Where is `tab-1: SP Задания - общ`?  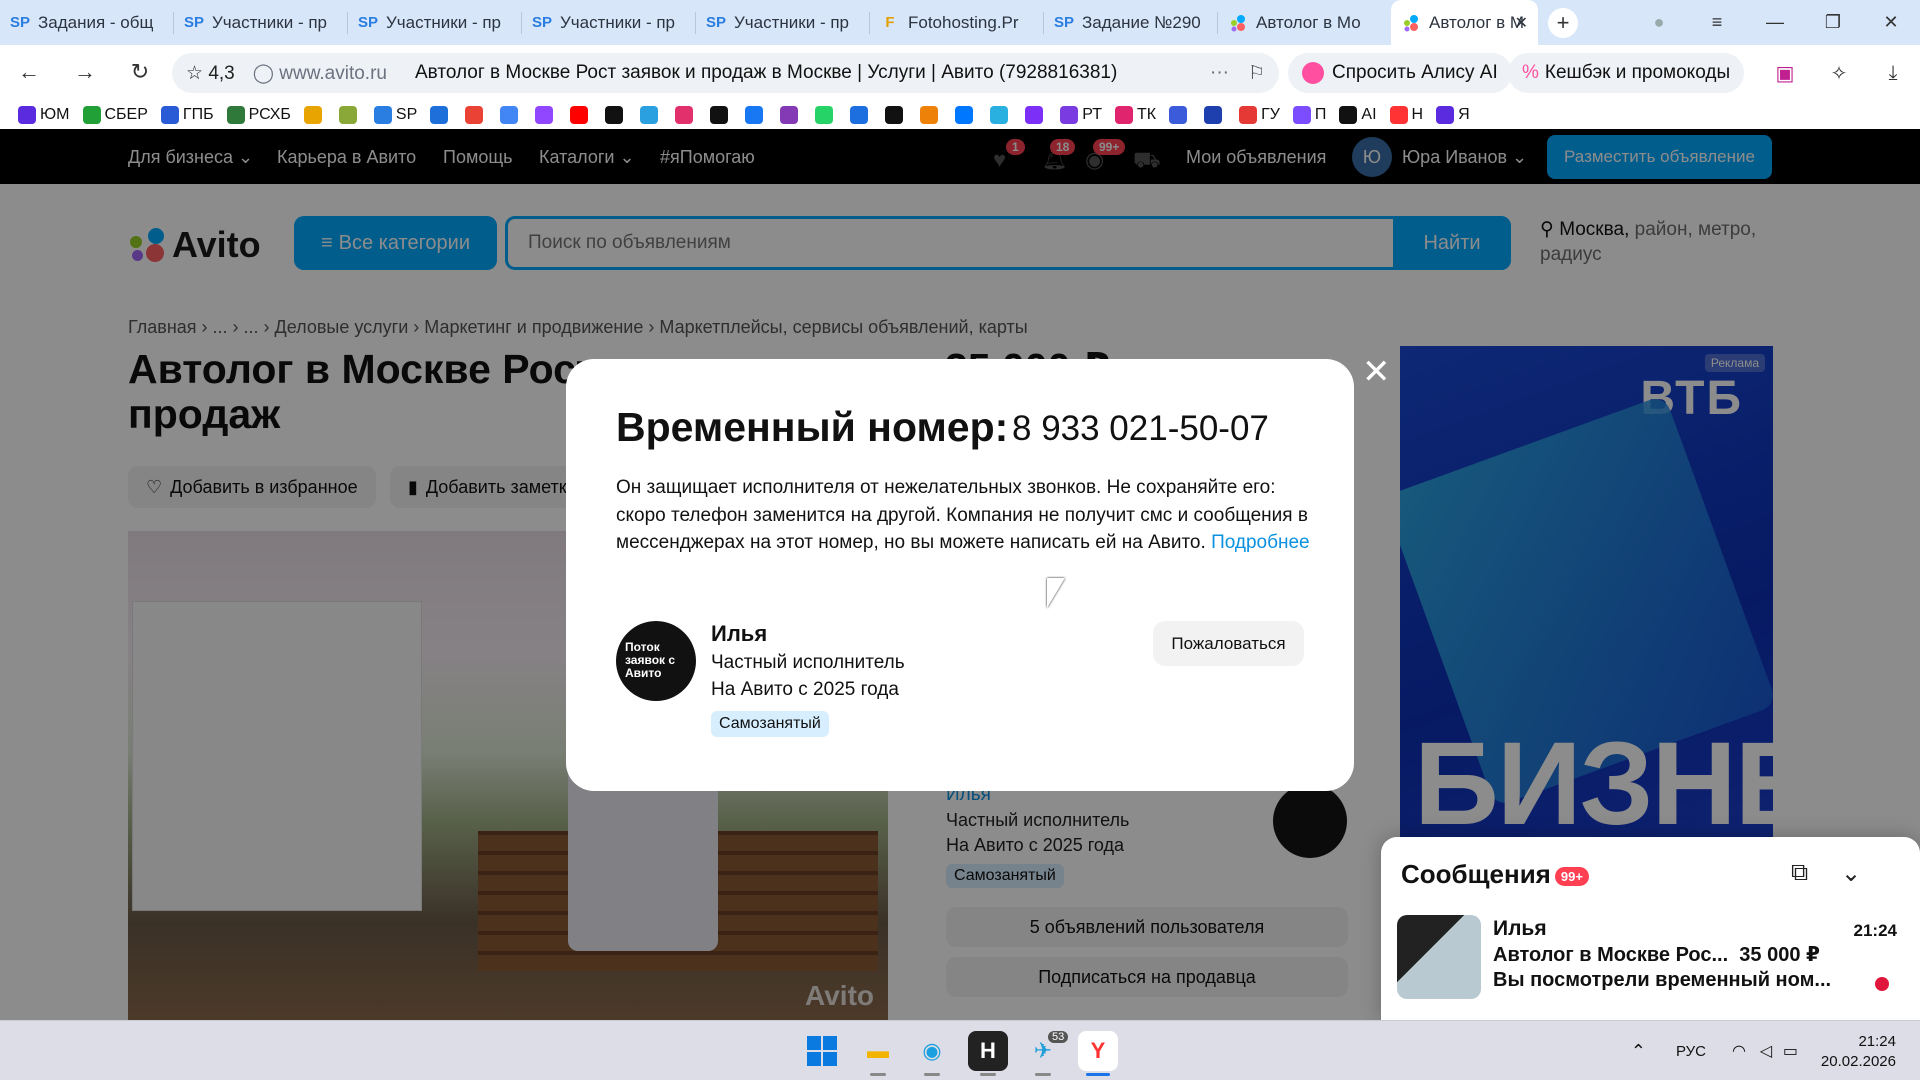 tab-1: SP Задания - общ is located at coordinates (86, 22).